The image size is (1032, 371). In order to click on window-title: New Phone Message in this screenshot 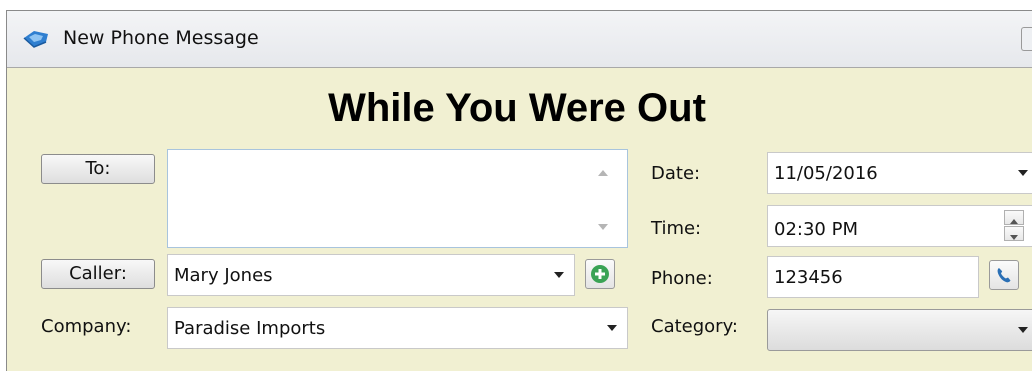, I will do `click(161, 38)`.